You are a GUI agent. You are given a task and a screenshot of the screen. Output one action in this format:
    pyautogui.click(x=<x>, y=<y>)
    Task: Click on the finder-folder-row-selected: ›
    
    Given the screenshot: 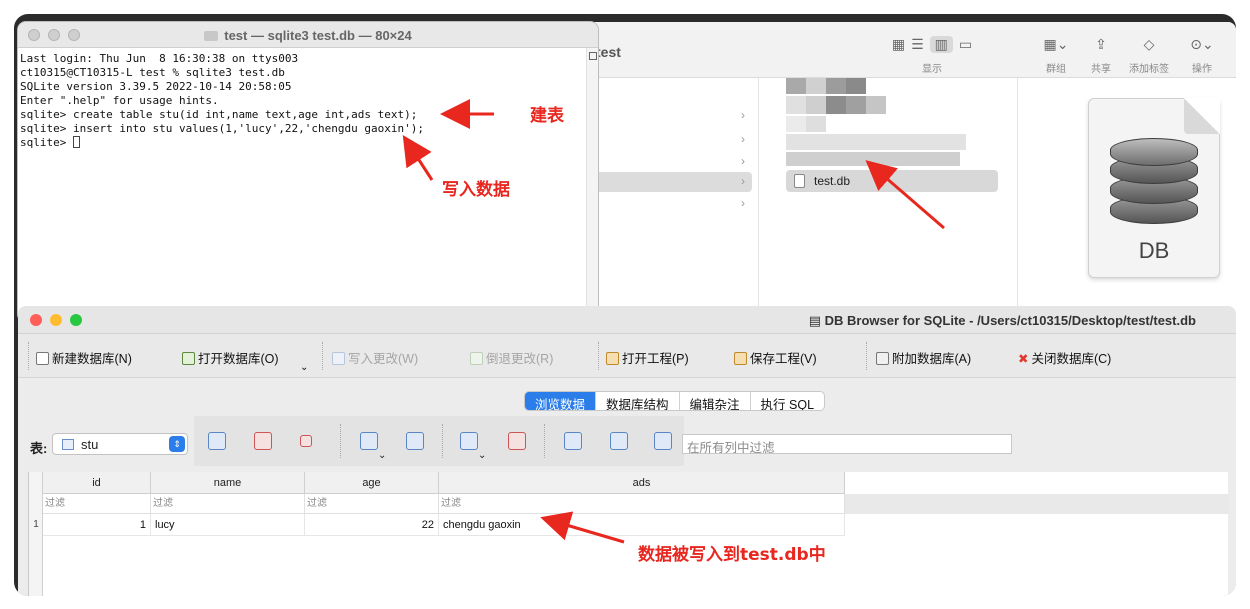 What is the action you would take?
    pyautogui.click(x=668, y=182)
    